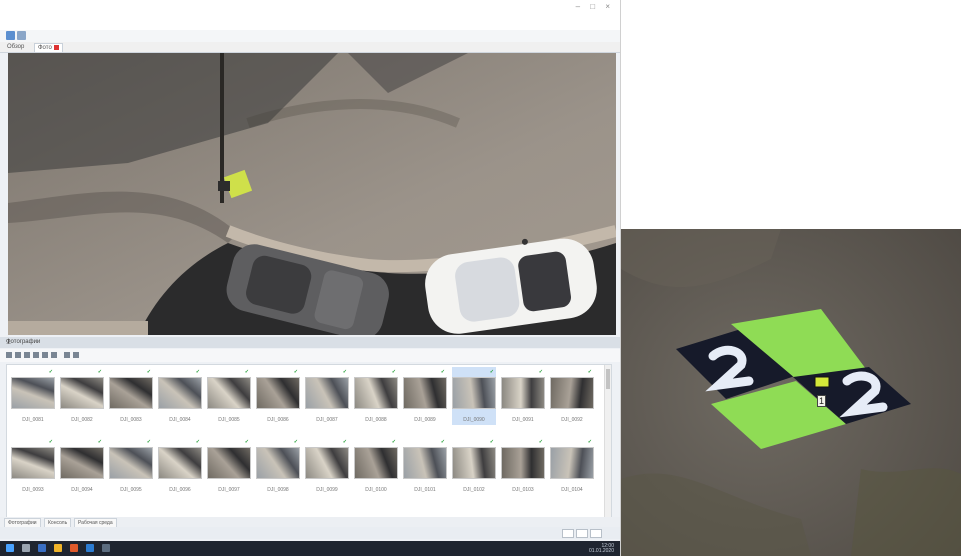 This screenshot has height=556, width=961. What do you see at coordinates (45, 48) in the screenshot?
I see `tab-label: Фото` at bounding box center [45, 48].